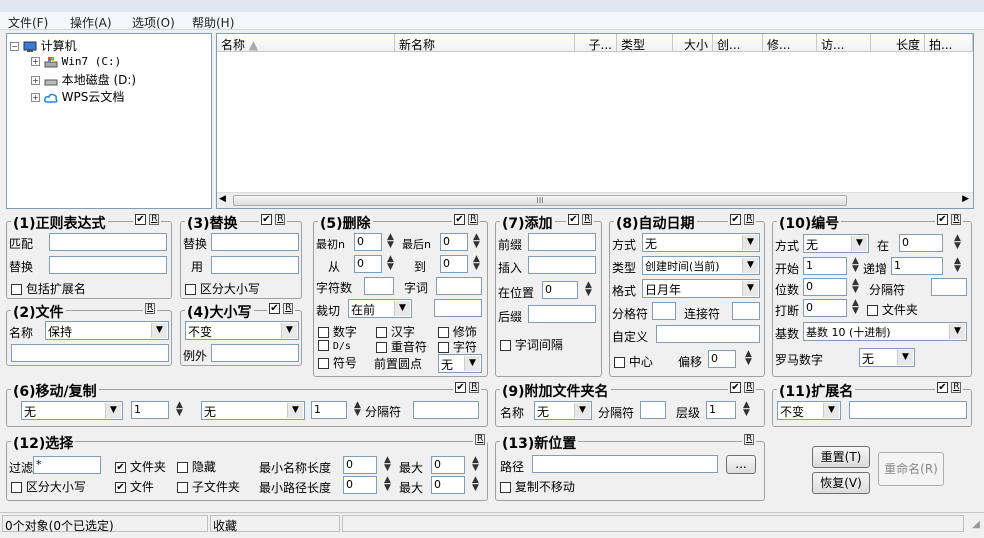 This screenshot has height=538, width=984. I want to click on menu-file: 文件(F), so click(28, 22).